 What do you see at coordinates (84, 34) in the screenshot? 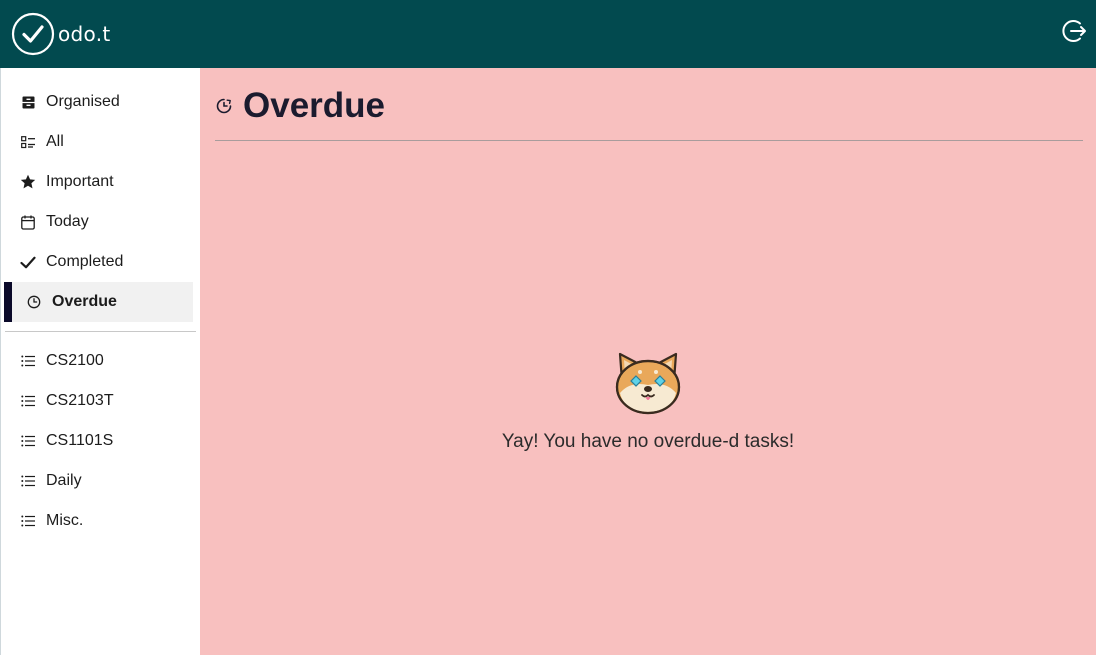
I see `logo-text: odo.t` at bounding box center [84, 34].